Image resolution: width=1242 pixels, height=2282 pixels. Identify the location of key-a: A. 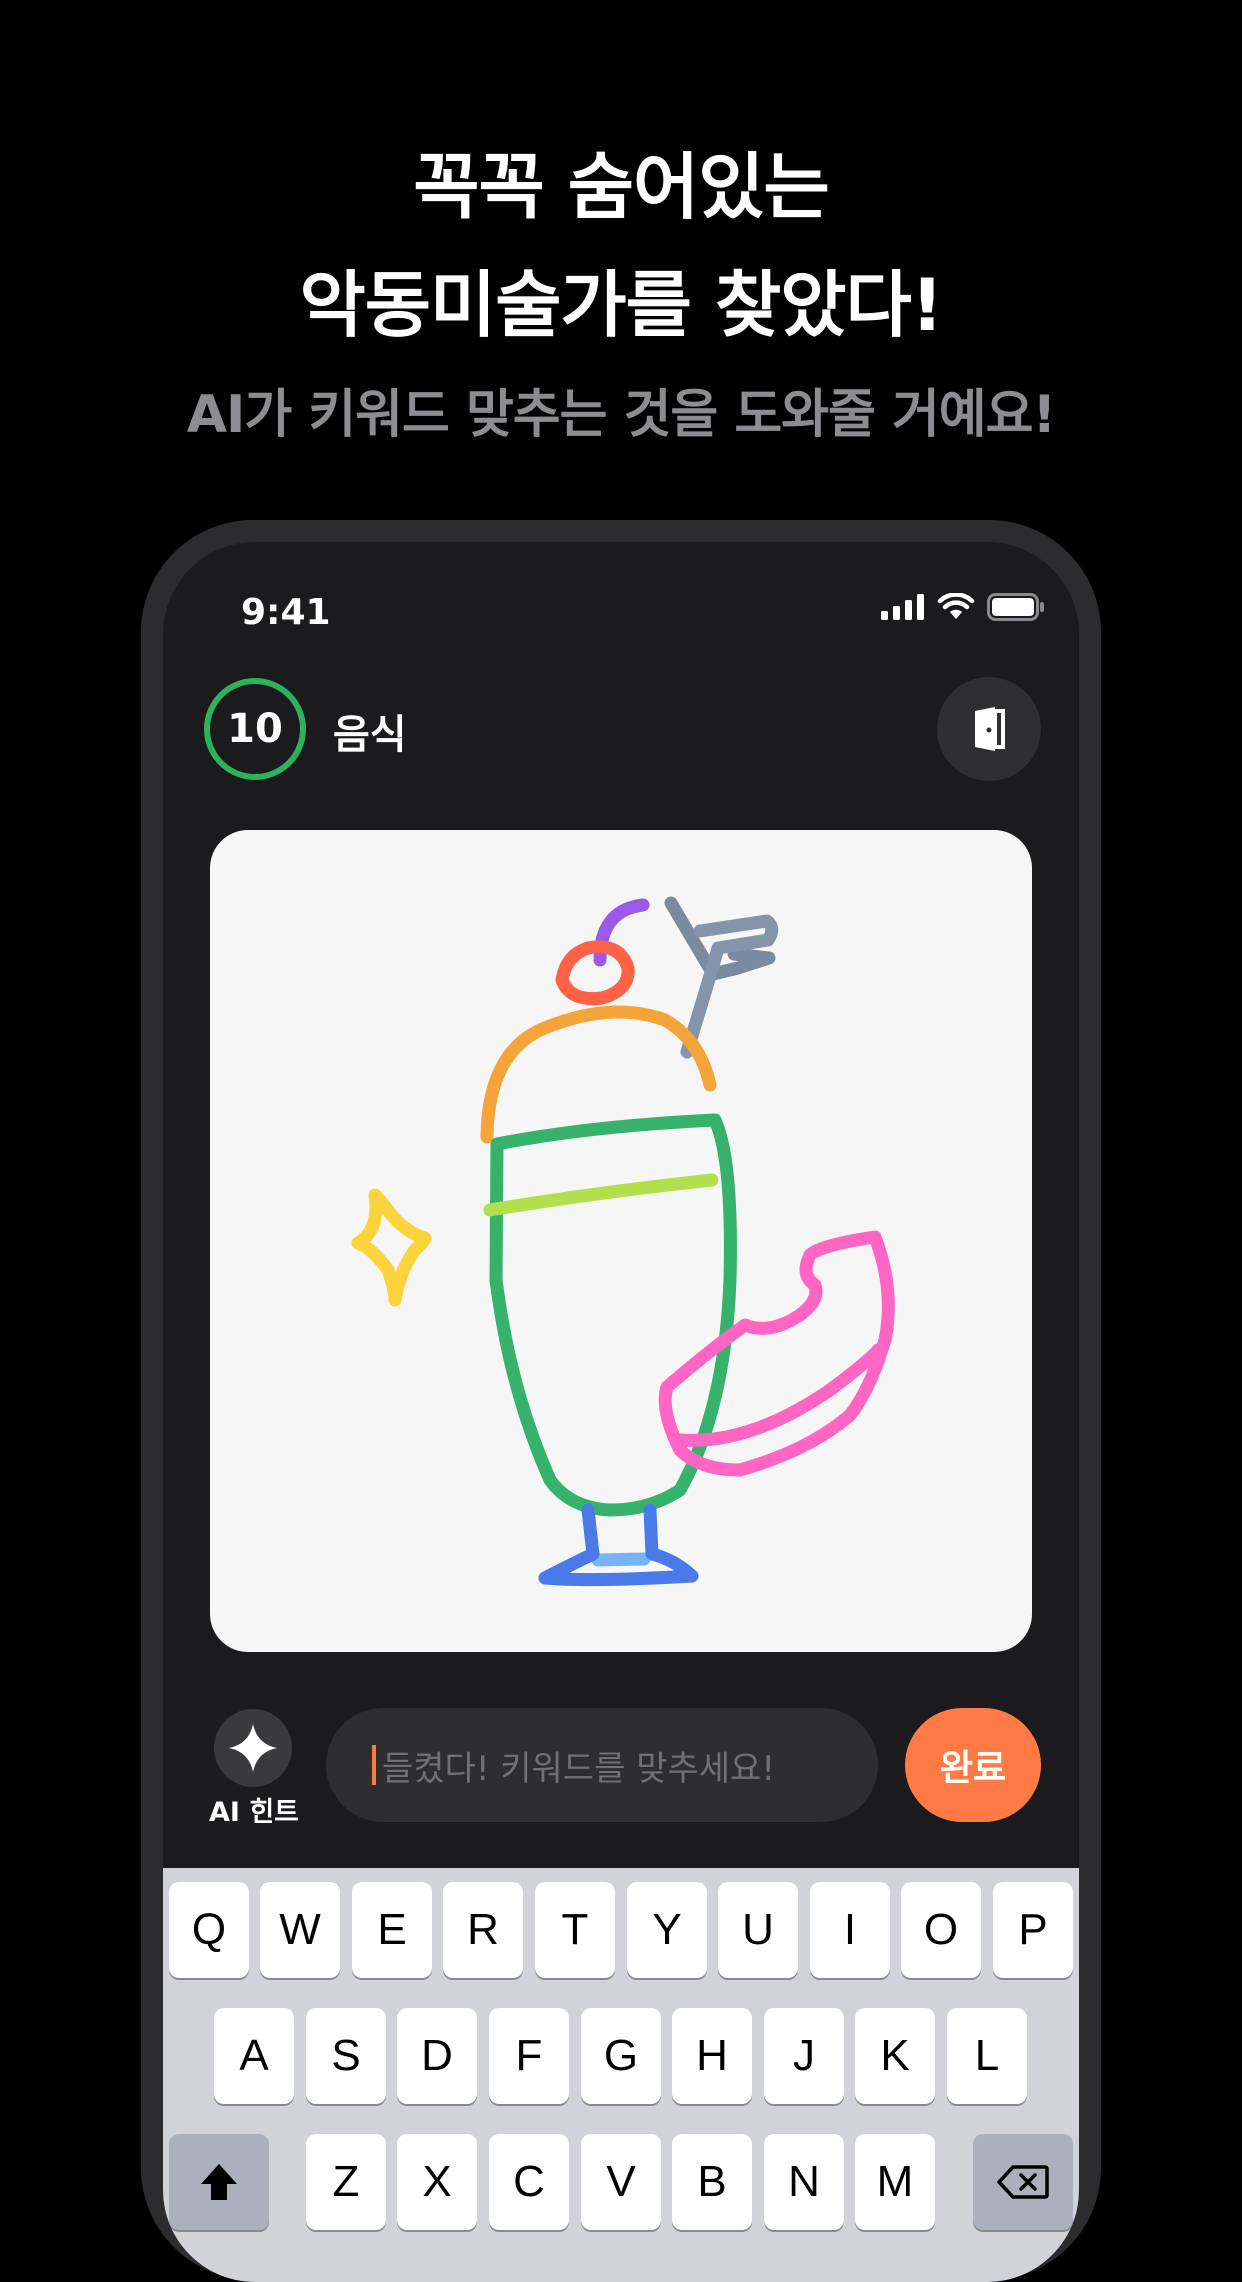
(254, 2056).